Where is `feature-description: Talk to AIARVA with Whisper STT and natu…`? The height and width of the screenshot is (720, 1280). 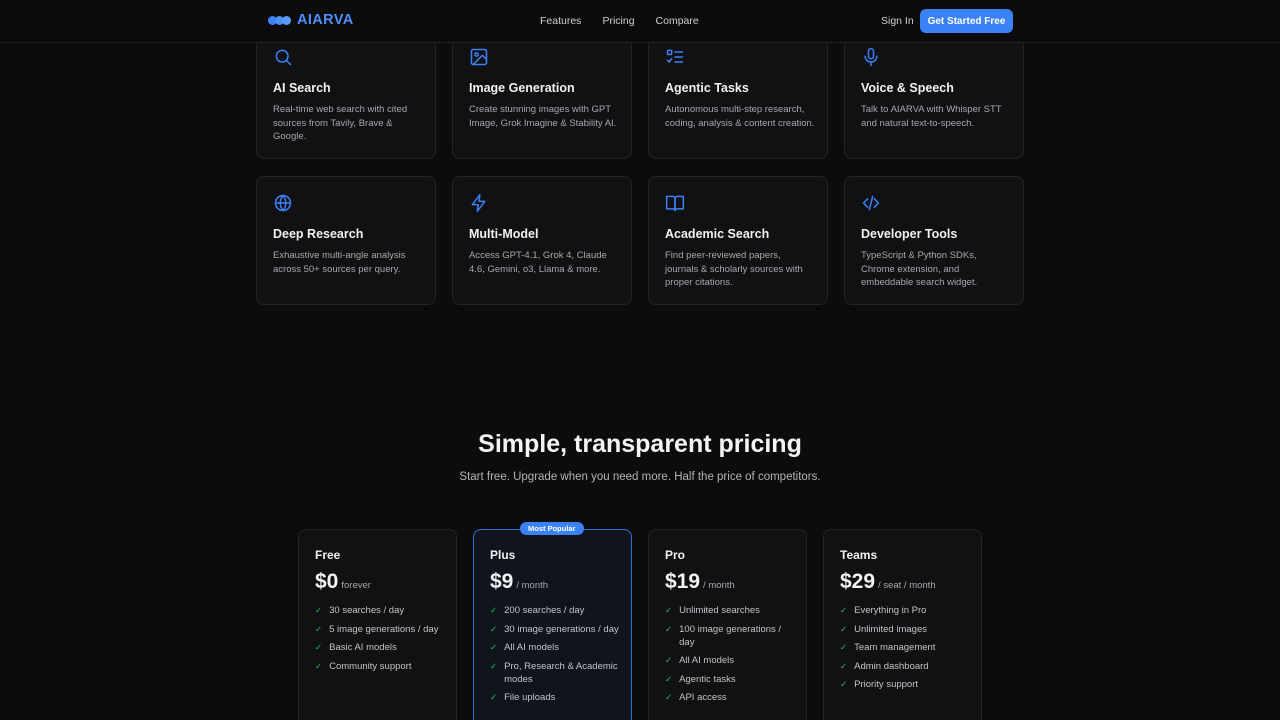
feature-description: Talk to AIARVA with Whisper STT and natu… is located at coordinates (931, 116).